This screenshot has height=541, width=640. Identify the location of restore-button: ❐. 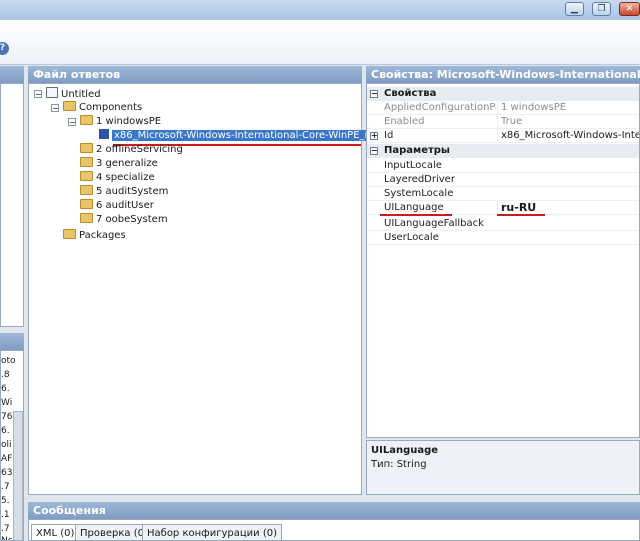
(601, 9).